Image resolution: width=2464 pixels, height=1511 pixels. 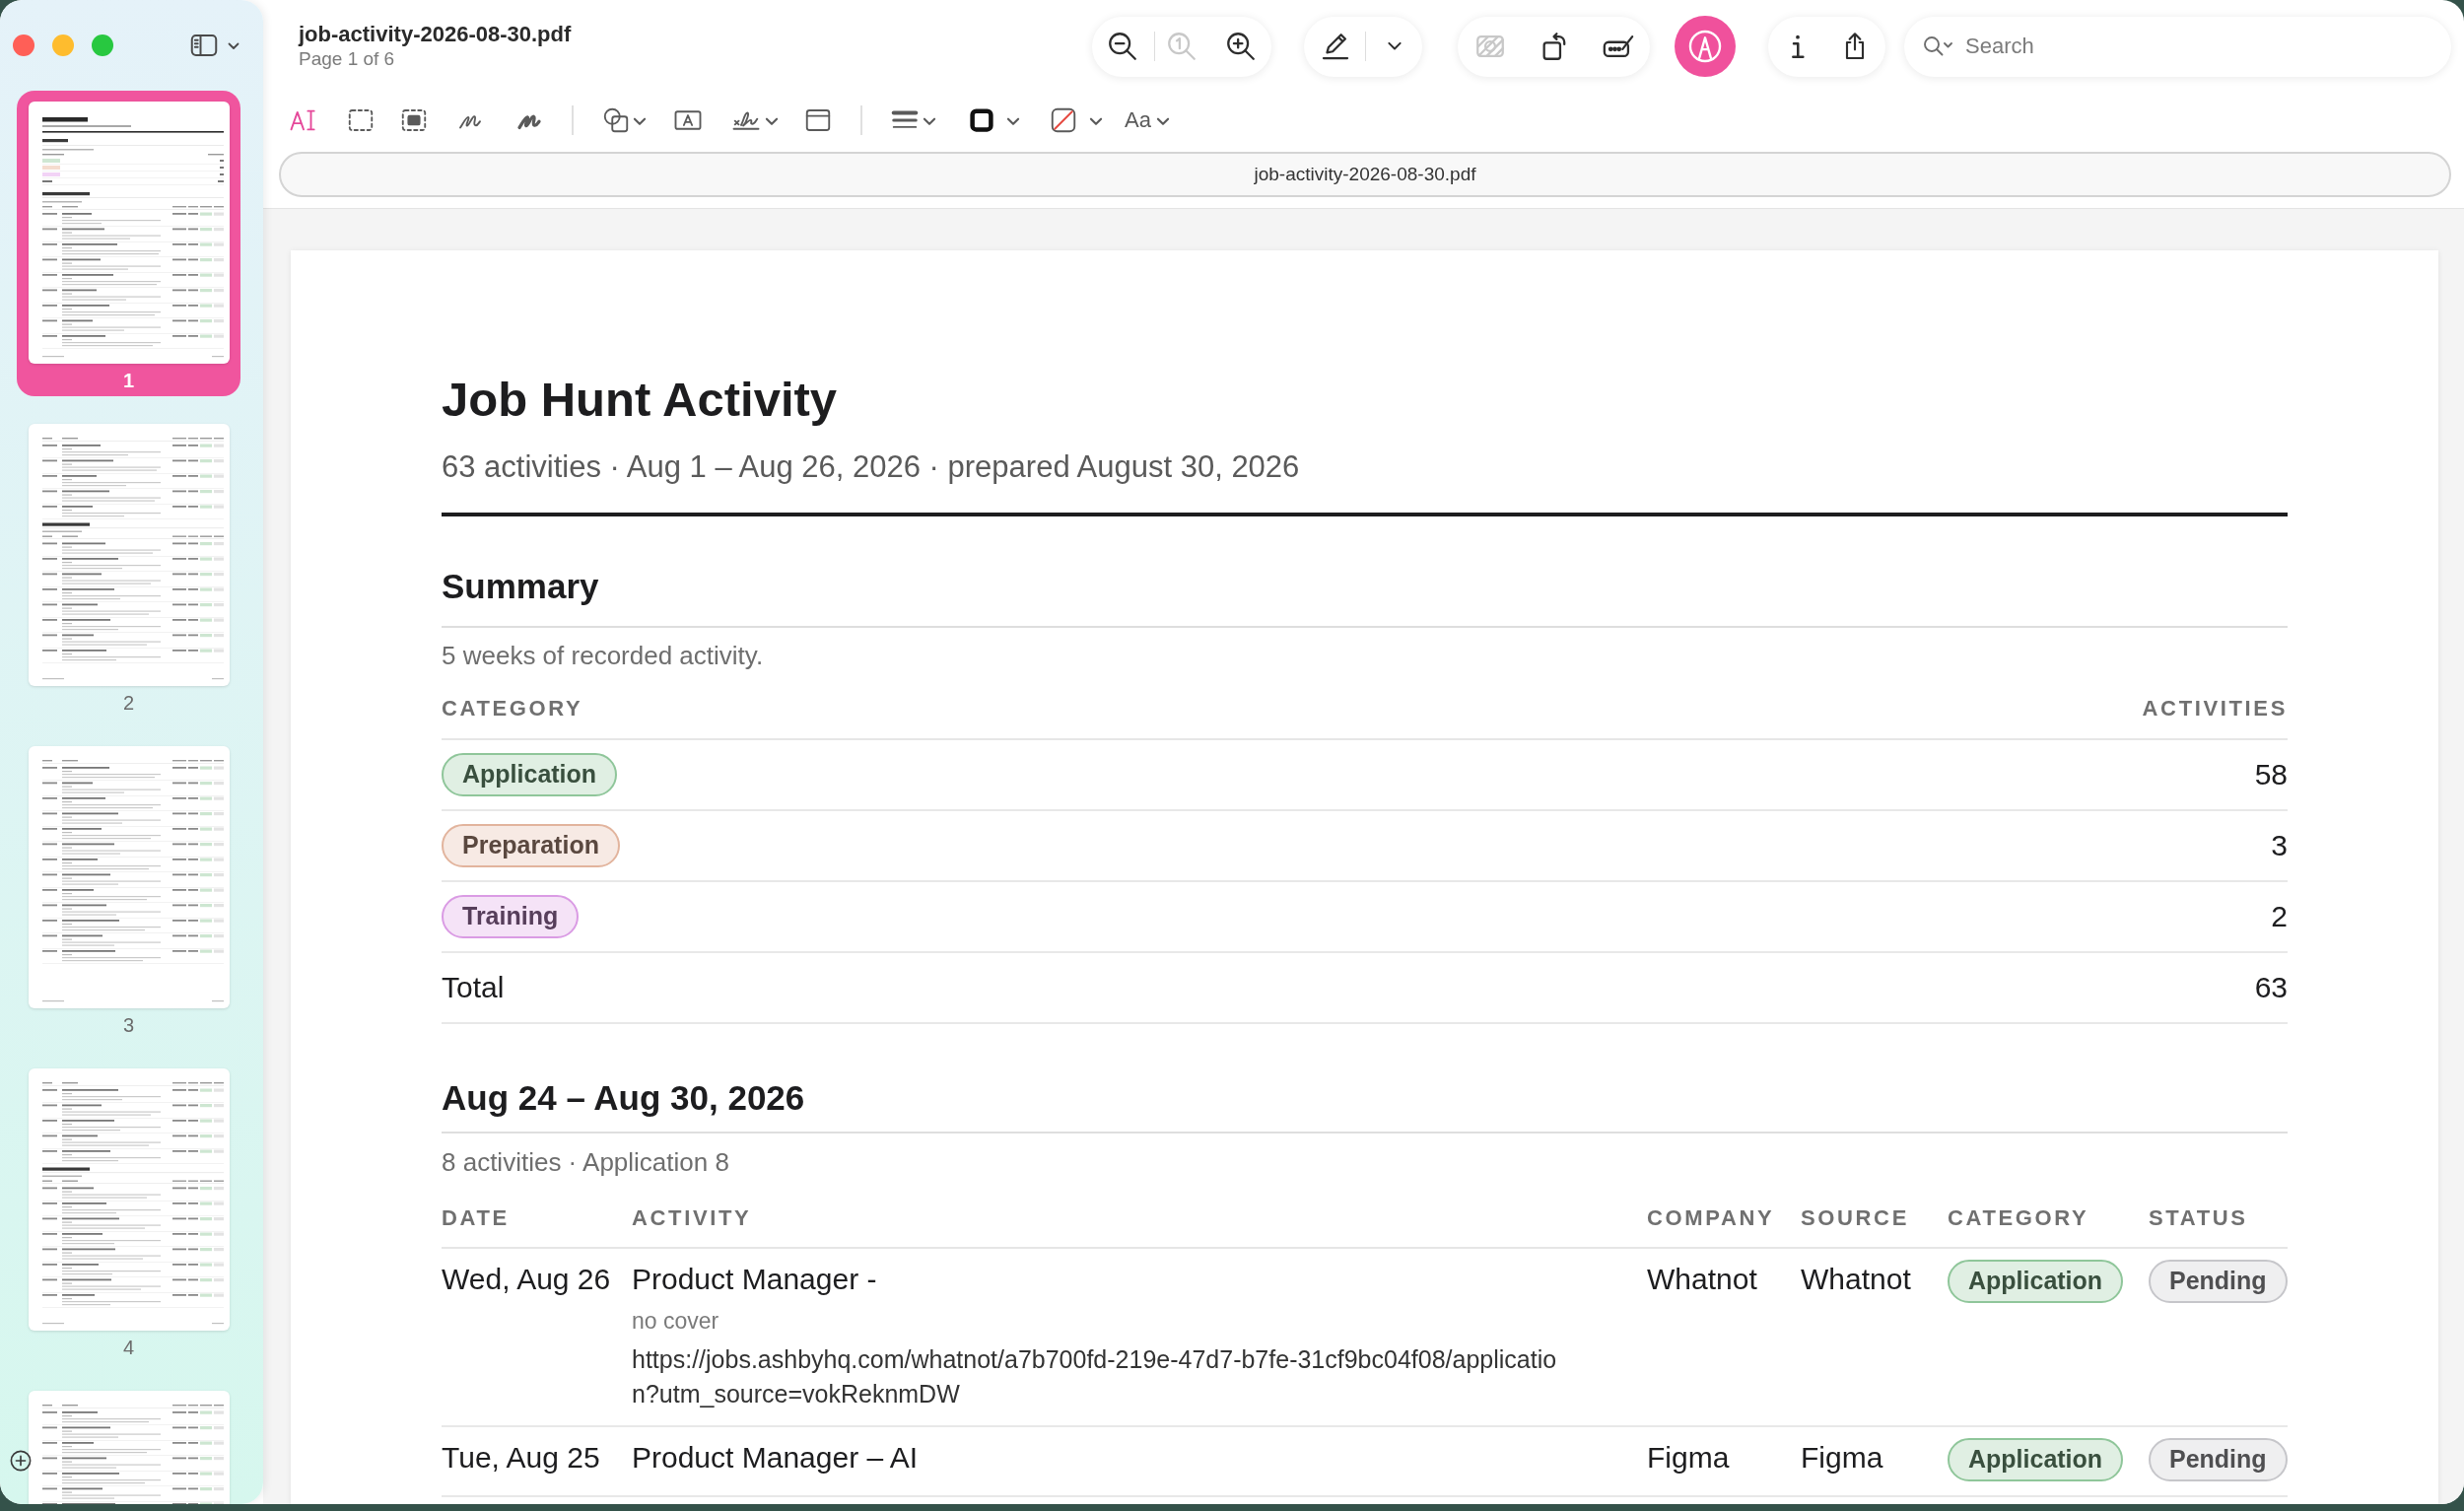 What do you see at coordinates (871, 467) in the screenshot?
I see `document-subtitle: 63 activities · Aug 1 – Aug 26, 2026 · prepared August 30, 2026` at bounding box center [871, 467].